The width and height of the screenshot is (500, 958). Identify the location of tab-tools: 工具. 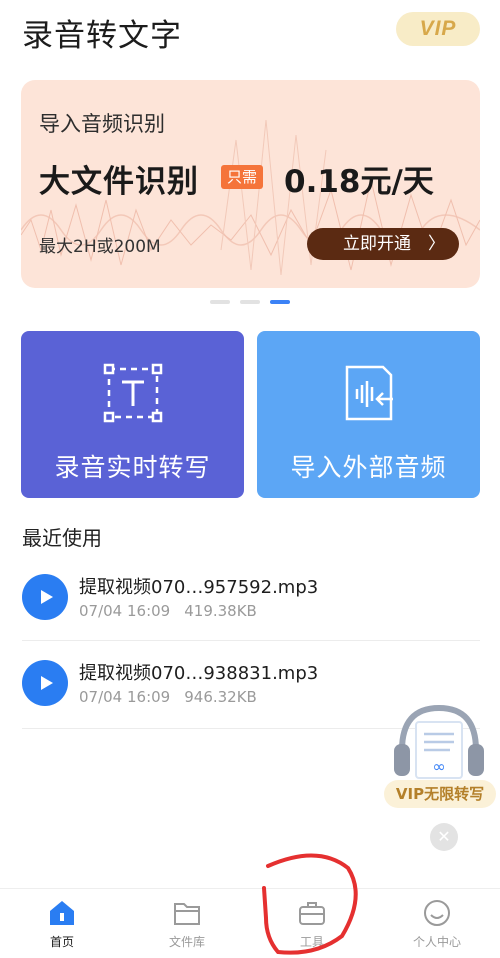
(312, 927).